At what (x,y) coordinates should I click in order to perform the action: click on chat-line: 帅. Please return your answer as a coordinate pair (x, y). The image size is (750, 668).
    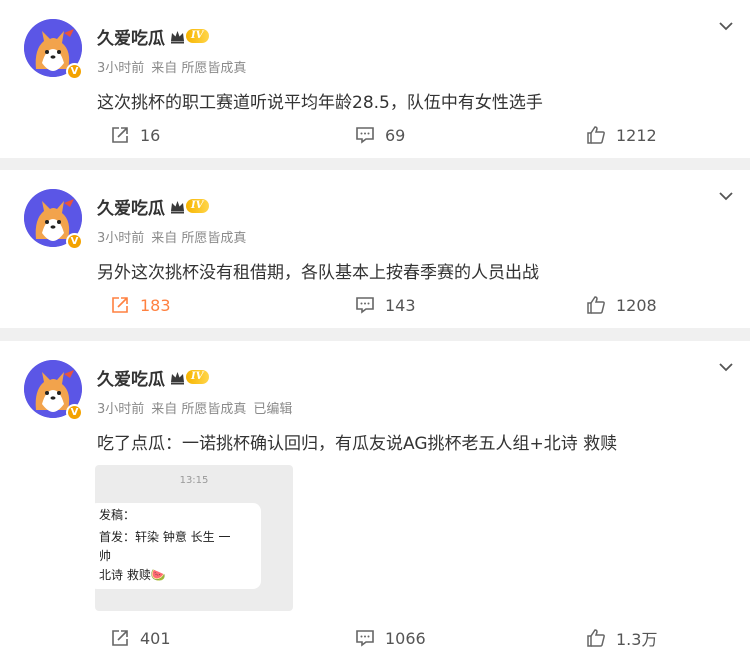
    Looking at the image, I should click on (105, 556).